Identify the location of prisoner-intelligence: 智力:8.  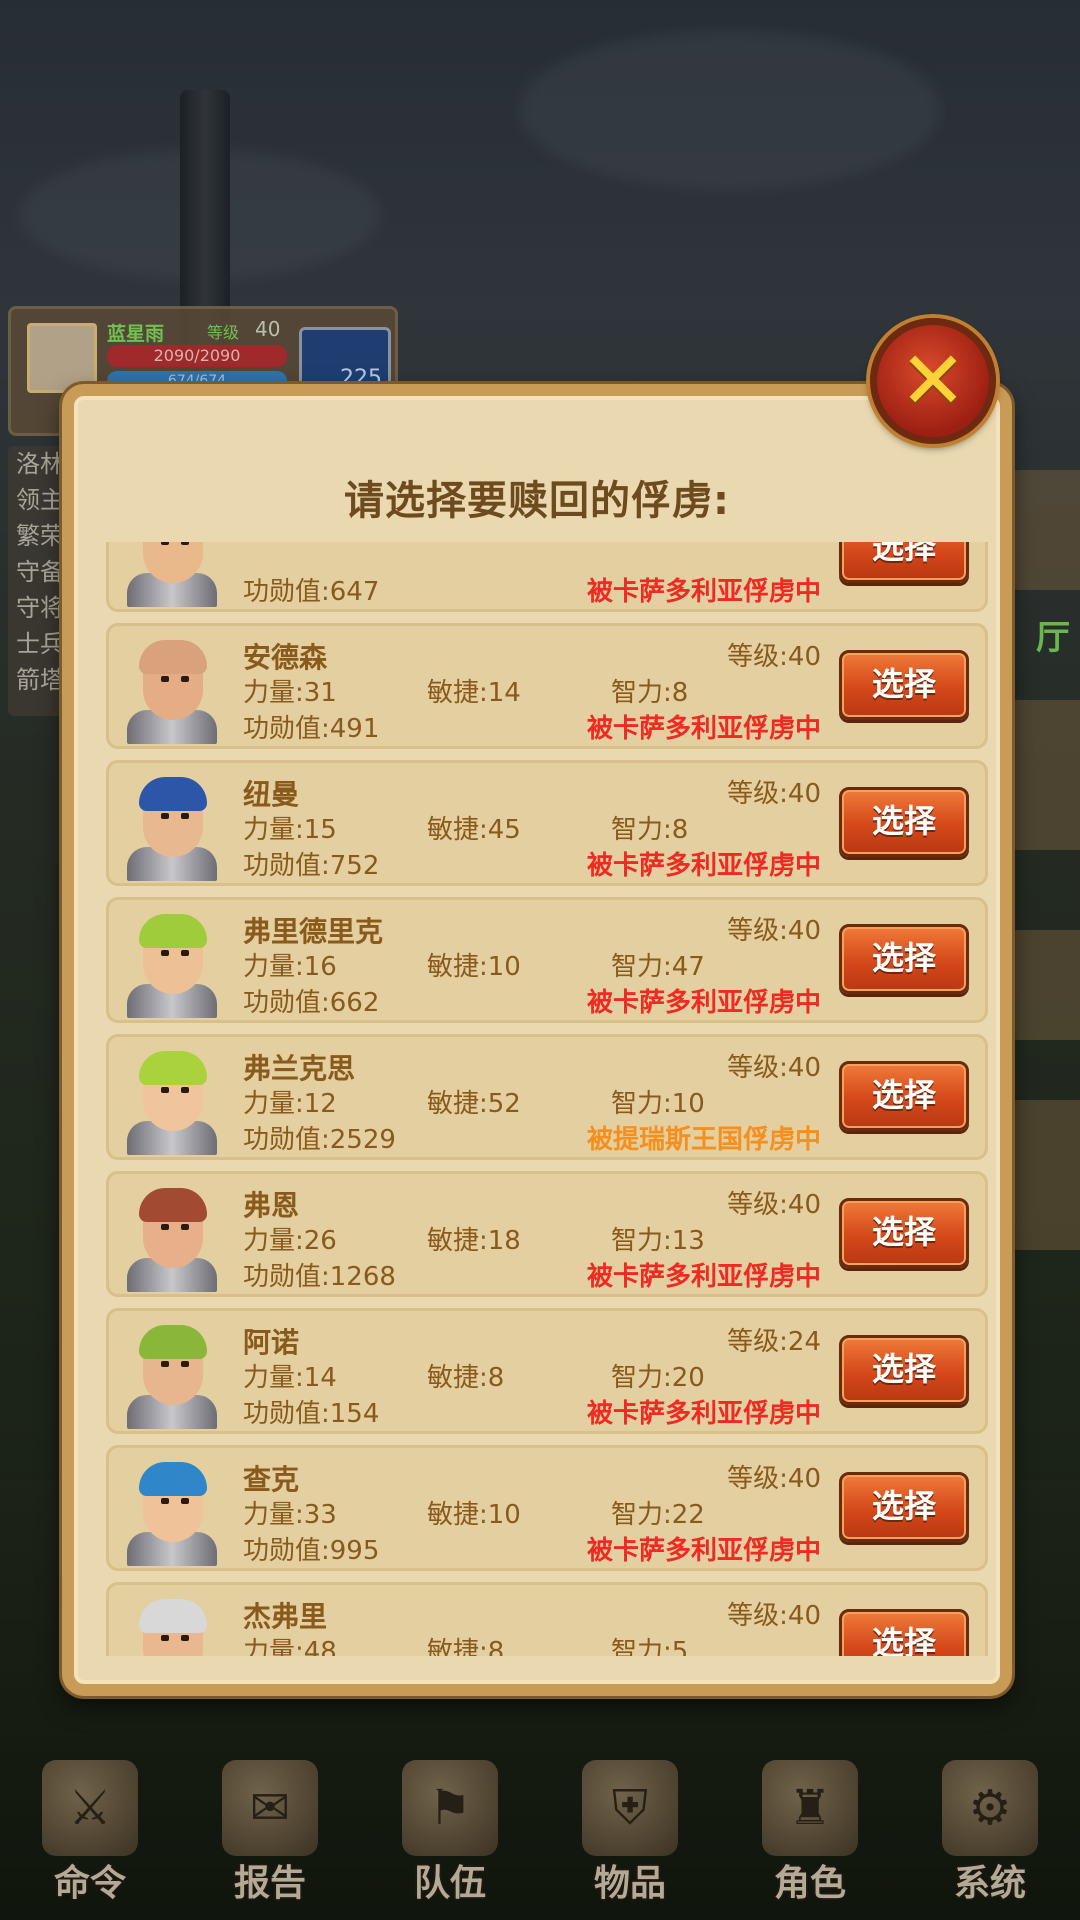
(650, 693).